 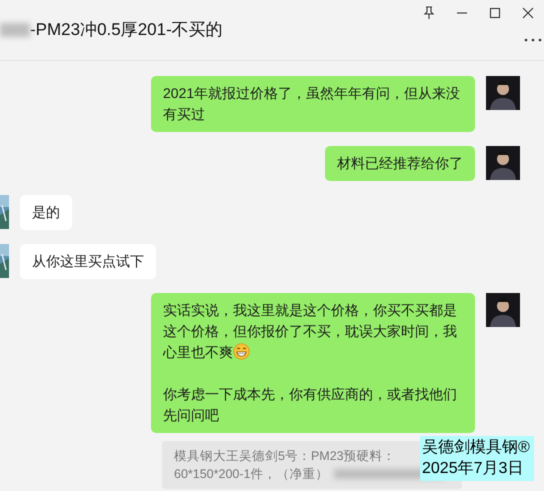 I want to click on quote-text: 60*150*200-1件，（净重）, so click(x=251, y=474).